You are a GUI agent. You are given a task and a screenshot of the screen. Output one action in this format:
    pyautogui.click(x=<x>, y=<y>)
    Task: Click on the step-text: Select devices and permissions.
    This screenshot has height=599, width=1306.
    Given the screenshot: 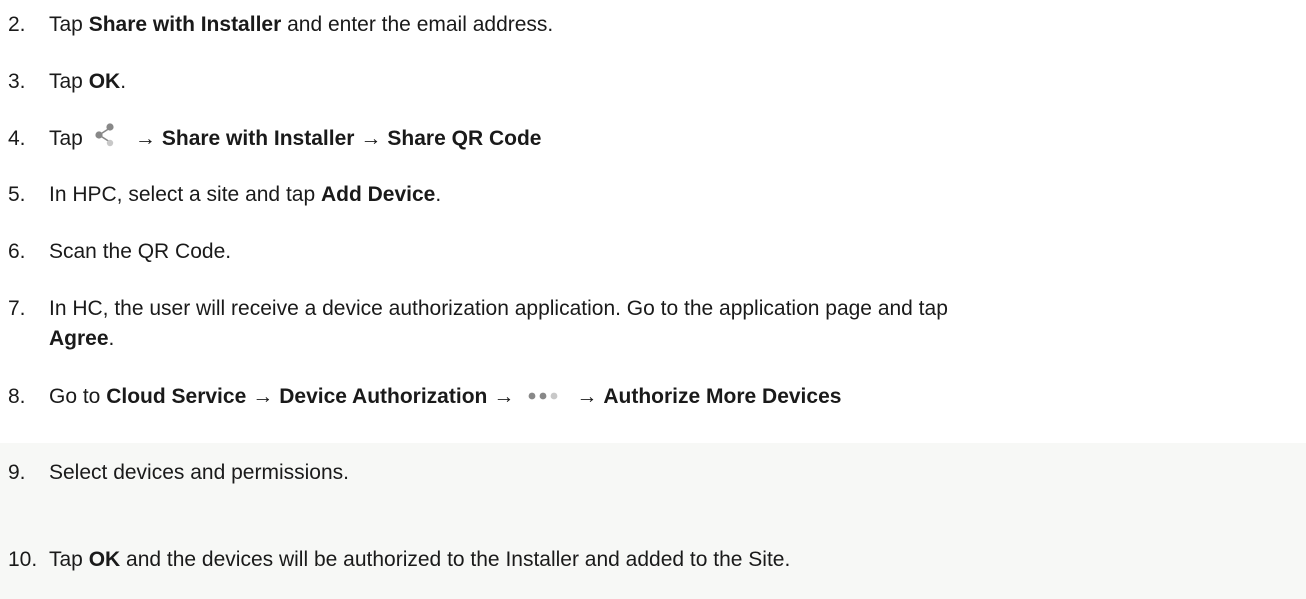 What is the action you would take?
    pyautogui.click(x=199, y=472)
    